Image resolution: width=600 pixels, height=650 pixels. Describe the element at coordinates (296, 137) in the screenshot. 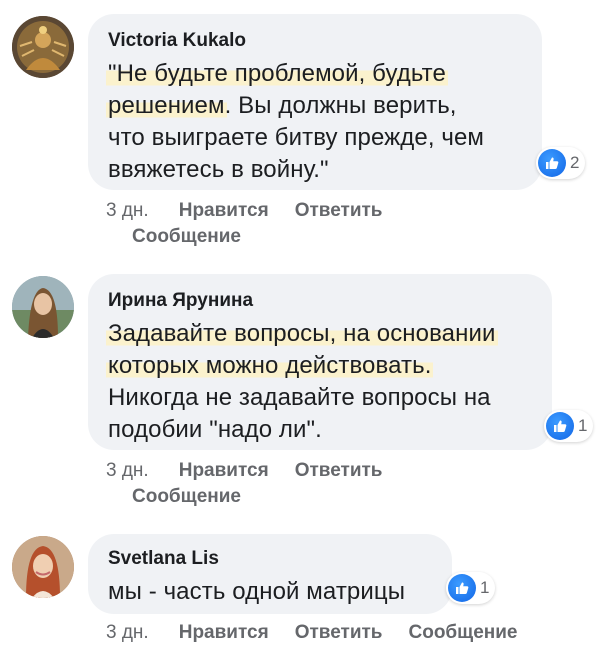

I see `text-line: что выиграете битву прежде, чем` at that location.